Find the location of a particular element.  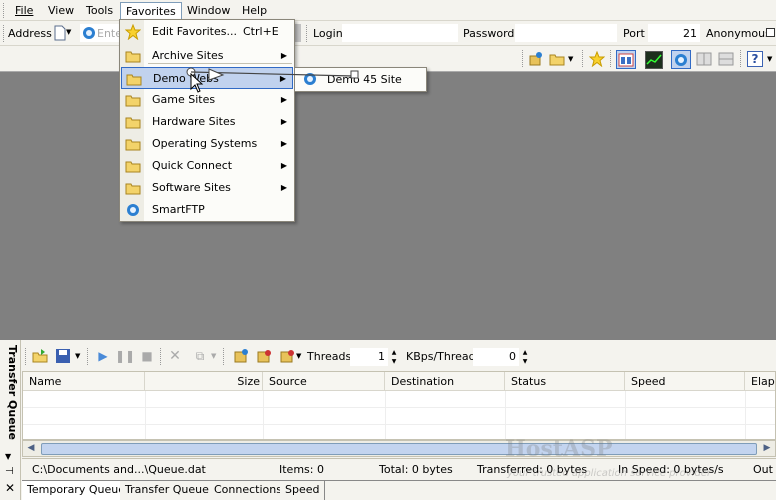

toolbar-grip is located at coordinates (3, 33).